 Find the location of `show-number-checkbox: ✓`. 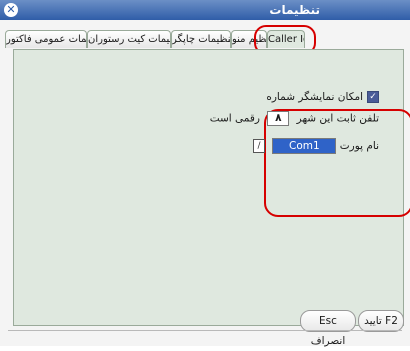

show-number-checkbox: ✓ is located at coordinates (373, 97).